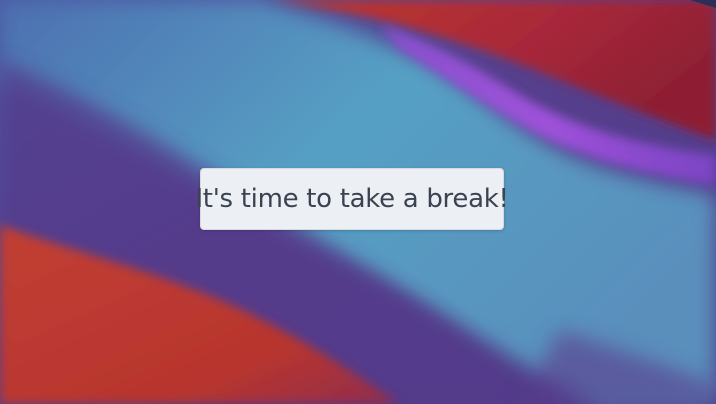 This screenshot has height=404, width=716. I want to click on break-reminder-card: It's time to take a break!, so click(352, 199).